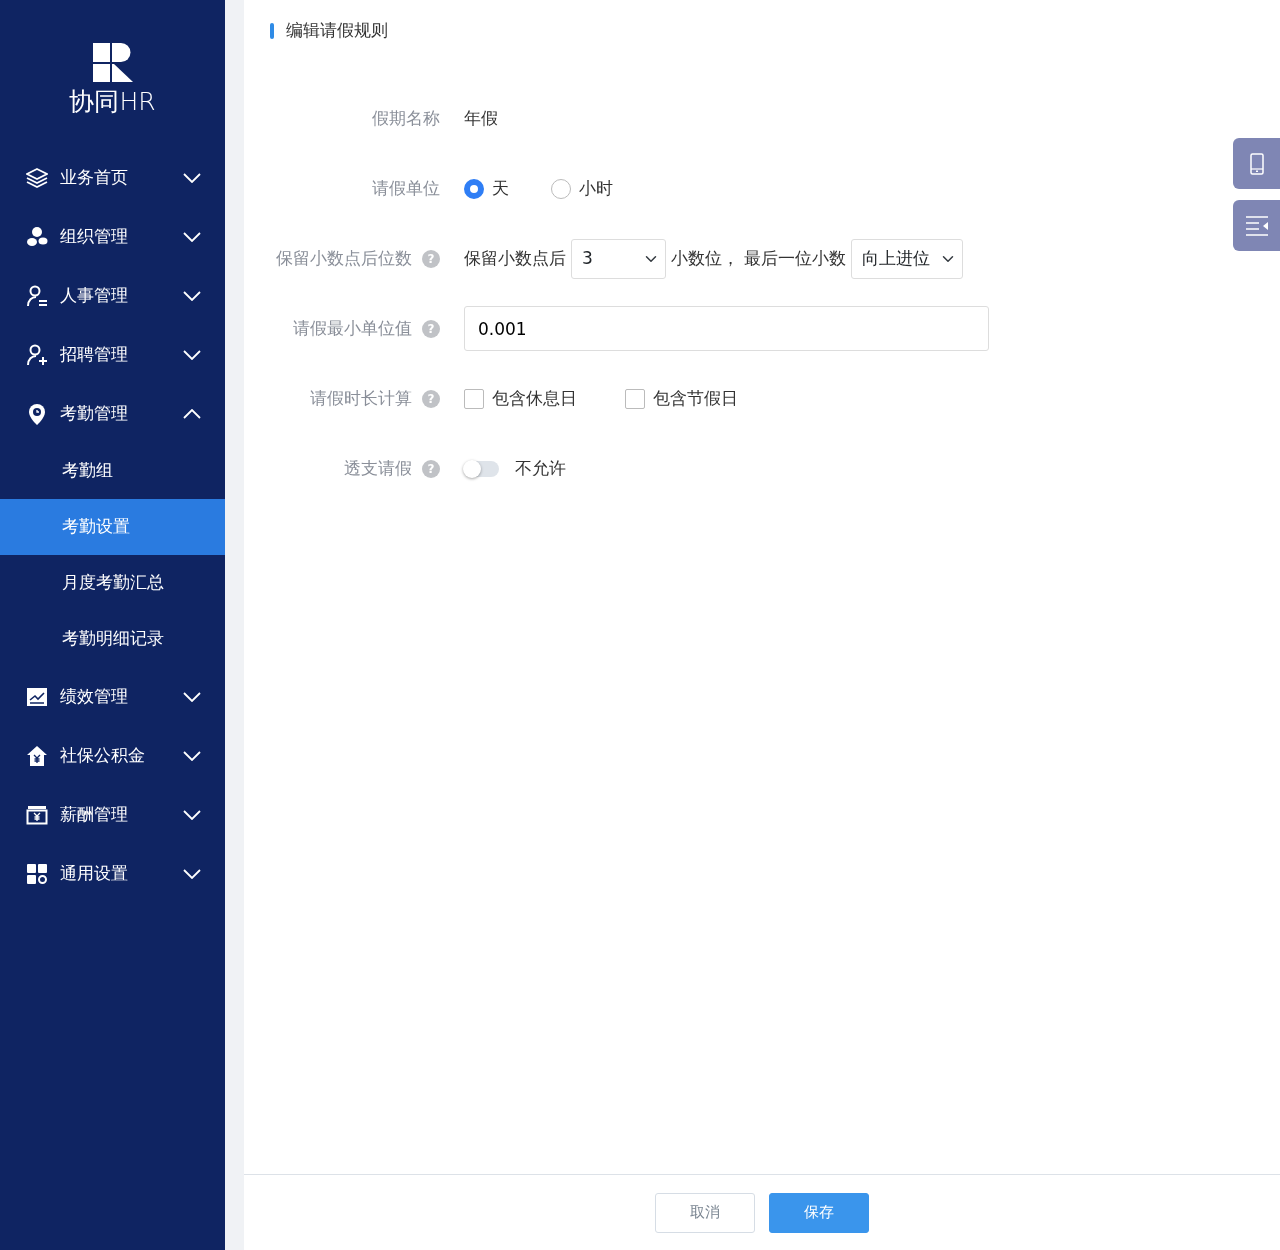 This screenshot has height=1250, width=1280. I want to click on sidebar-submenu-item: 考勤组, so click(112, 471).